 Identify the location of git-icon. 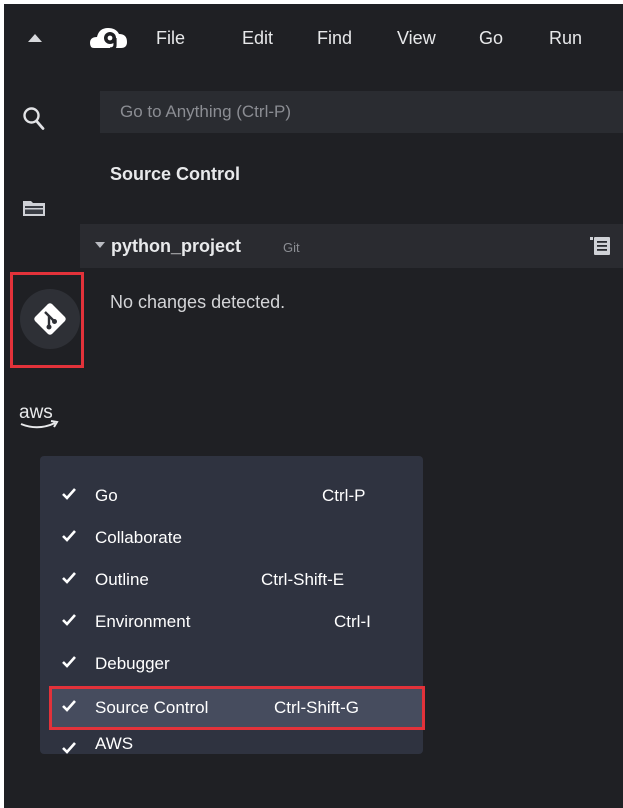
(50, 319).